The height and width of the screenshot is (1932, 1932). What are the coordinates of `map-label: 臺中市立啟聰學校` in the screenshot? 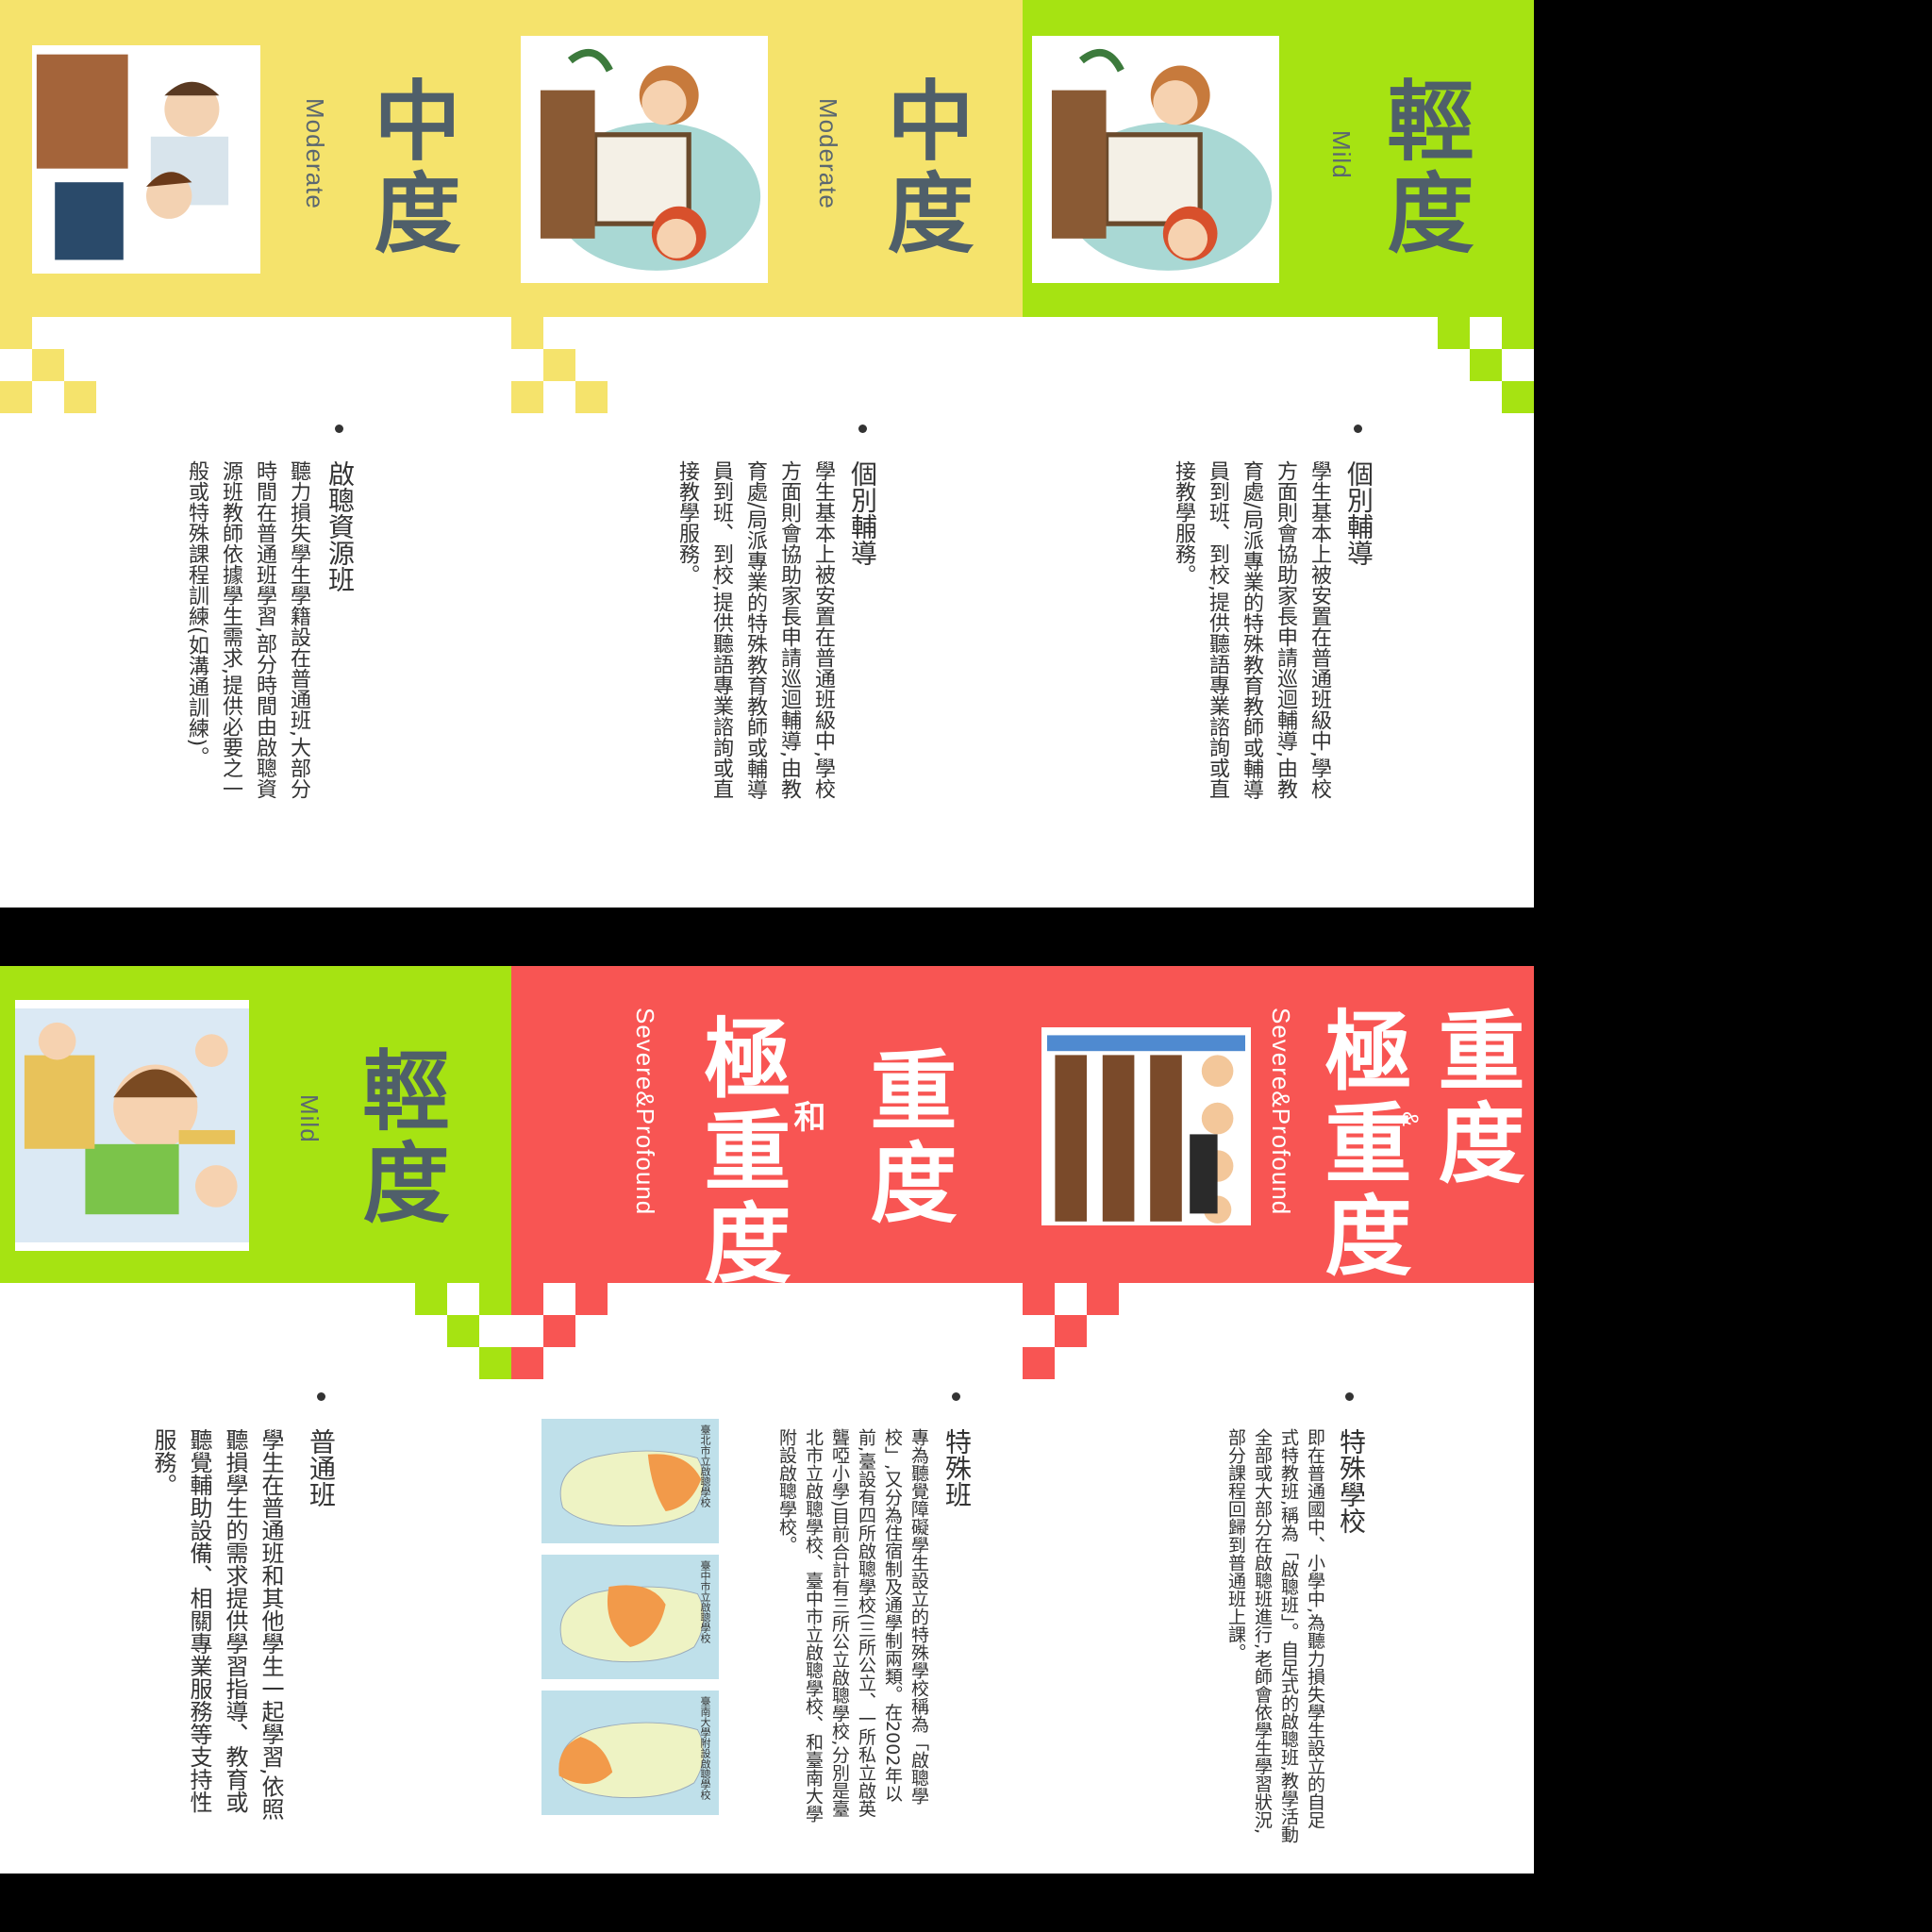 It's located at (705, 1601).